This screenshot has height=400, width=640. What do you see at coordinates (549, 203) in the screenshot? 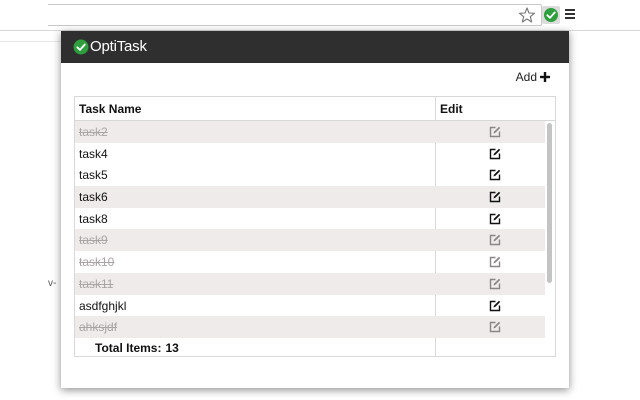
I see `table-scrollbar` at bounding box center [549, 203].